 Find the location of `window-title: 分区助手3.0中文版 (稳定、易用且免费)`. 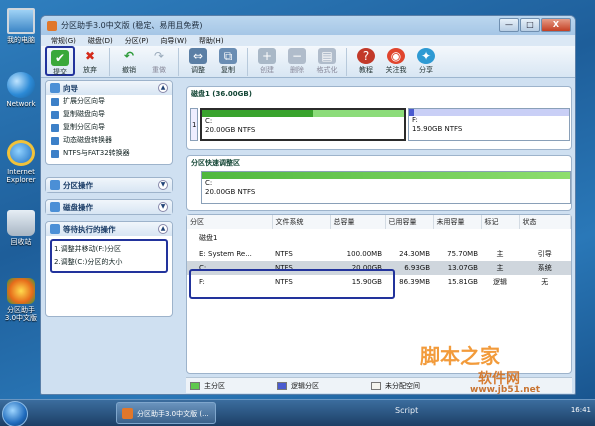

window-title: 分区助手3.0中文版 (稳定、易用且免费) is located at coordinates (132, 25).